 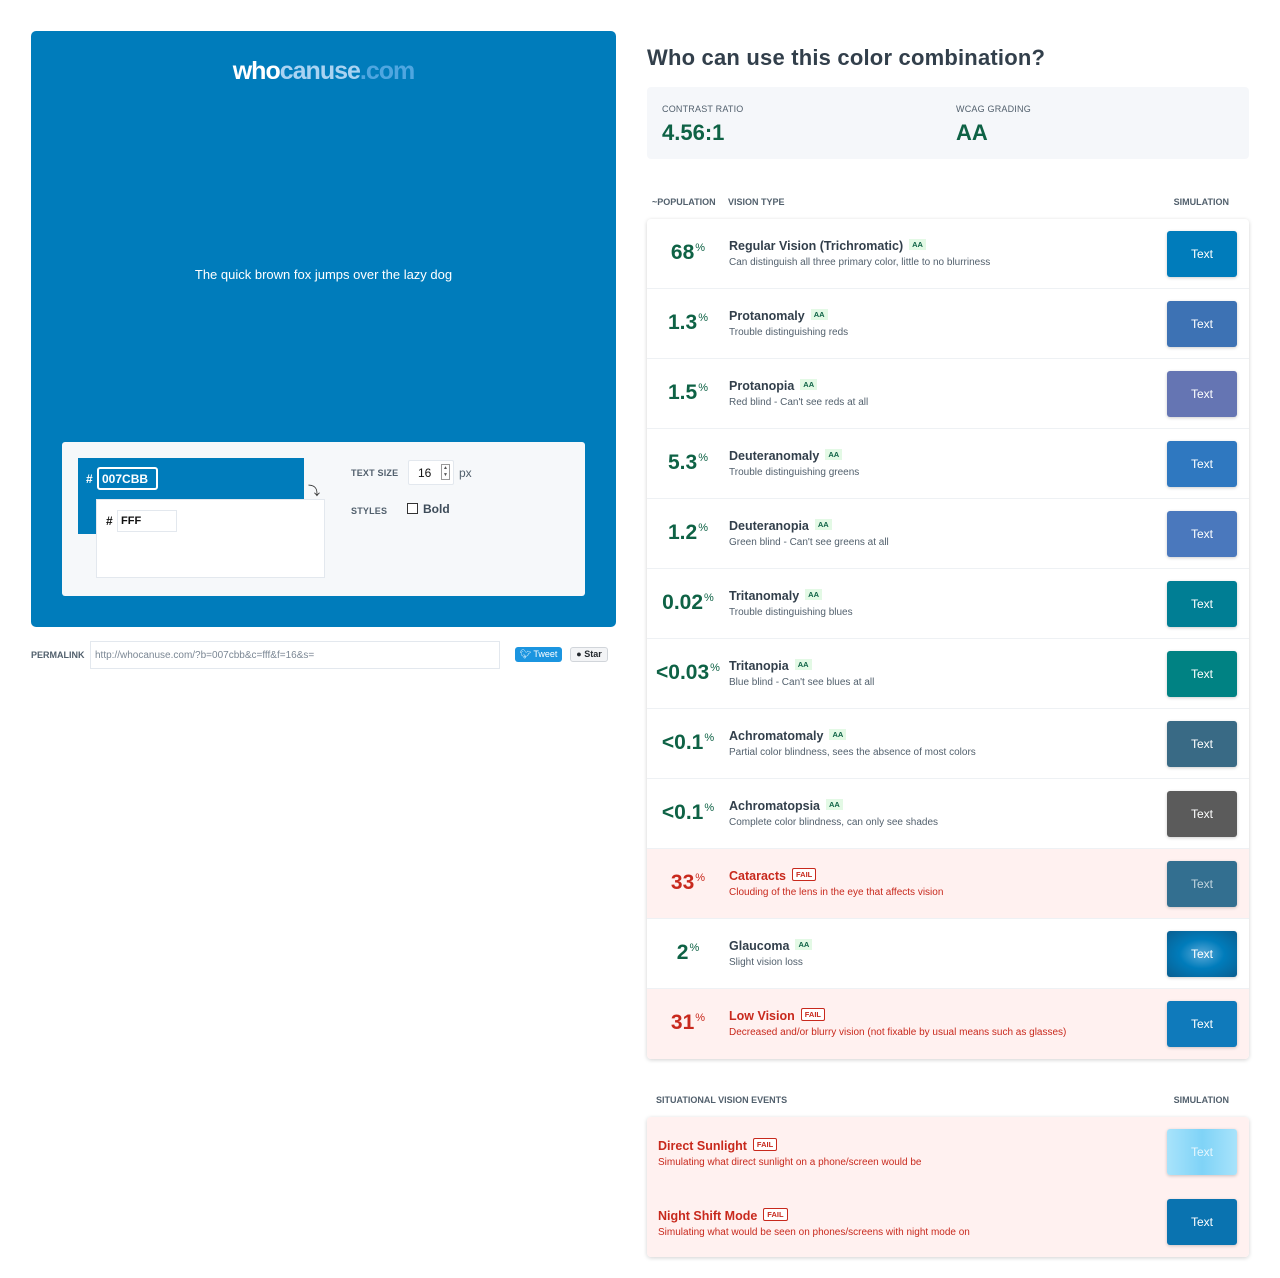 What do you see at coordinates (770, 666) in the screenshot?
I see `vision-type-name: Tritanopia AA` at bounding box center [770, 666].